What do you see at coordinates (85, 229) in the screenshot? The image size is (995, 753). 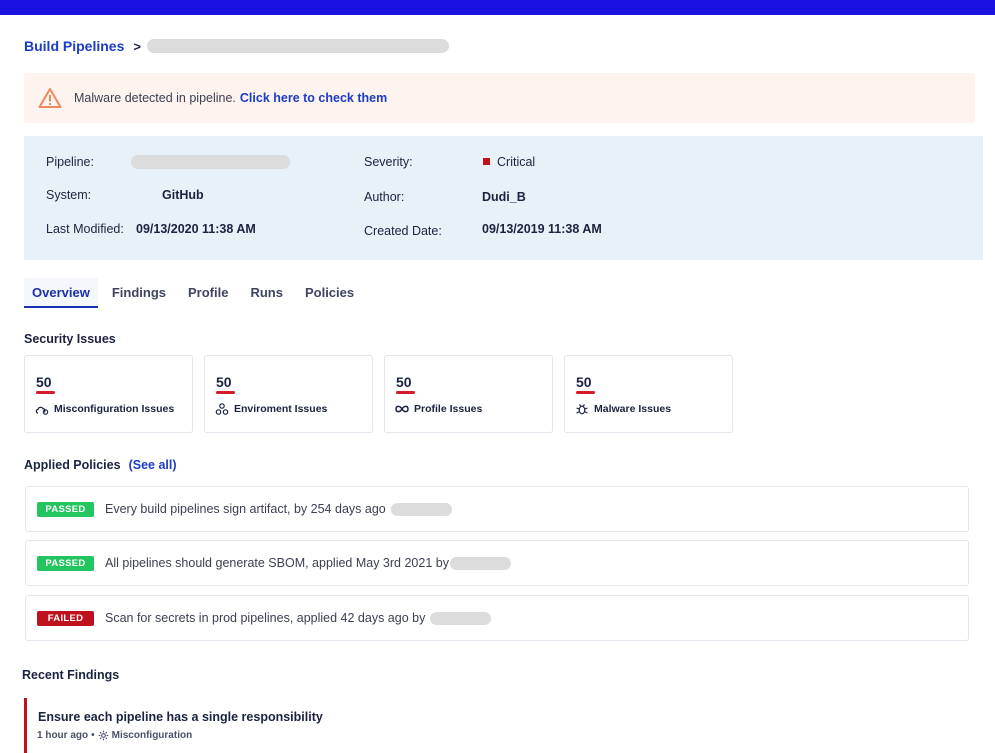 I see `last-modified-label: Last Modified:` at bounding box center [85, 229].